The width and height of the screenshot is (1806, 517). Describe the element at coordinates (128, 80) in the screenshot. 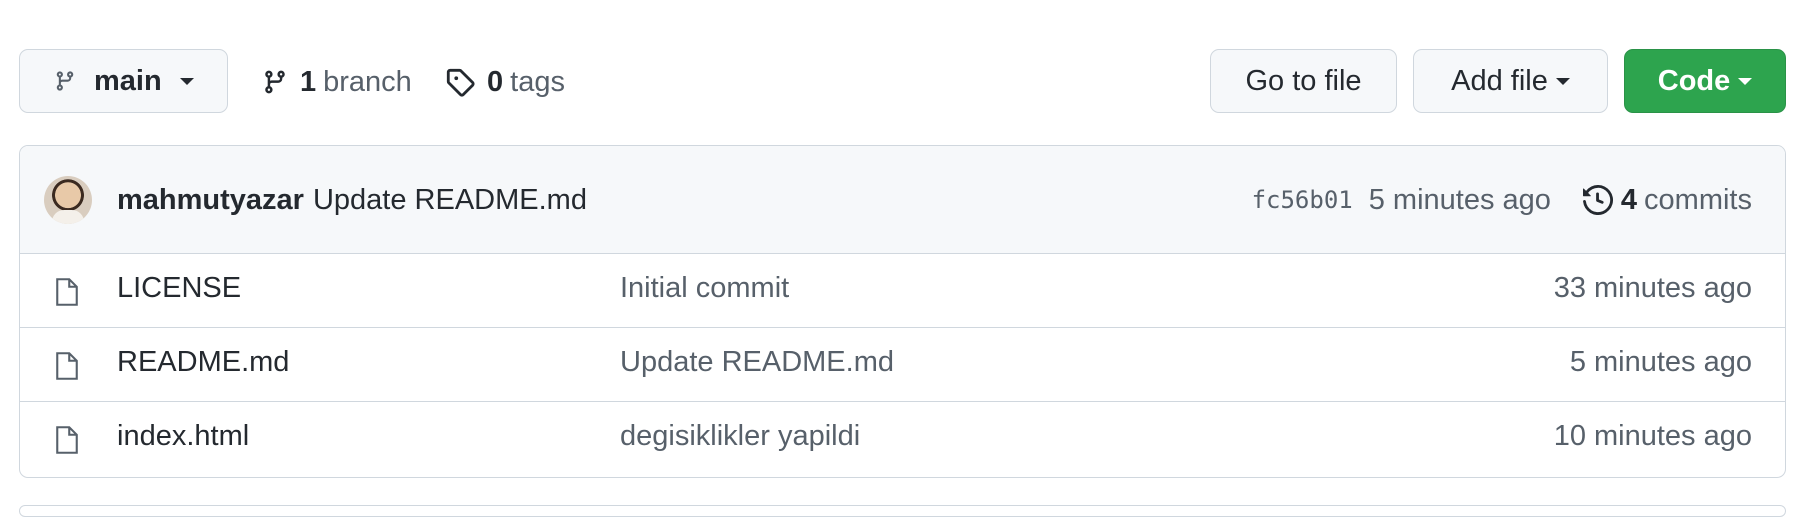

I see `branch-name: main` at that location.